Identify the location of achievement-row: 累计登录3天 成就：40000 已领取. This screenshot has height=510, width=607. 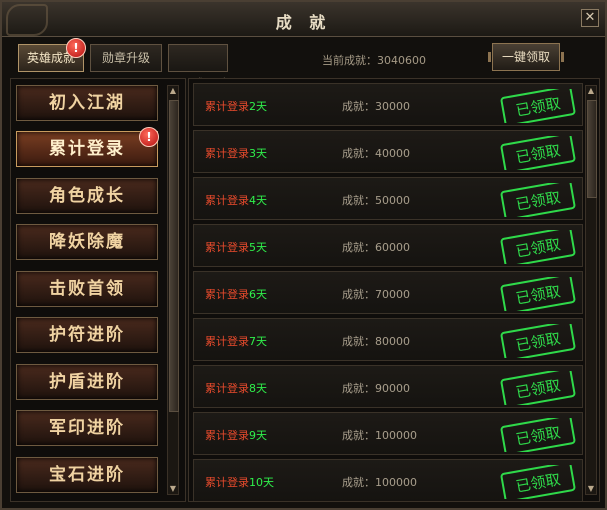
(388, 151).